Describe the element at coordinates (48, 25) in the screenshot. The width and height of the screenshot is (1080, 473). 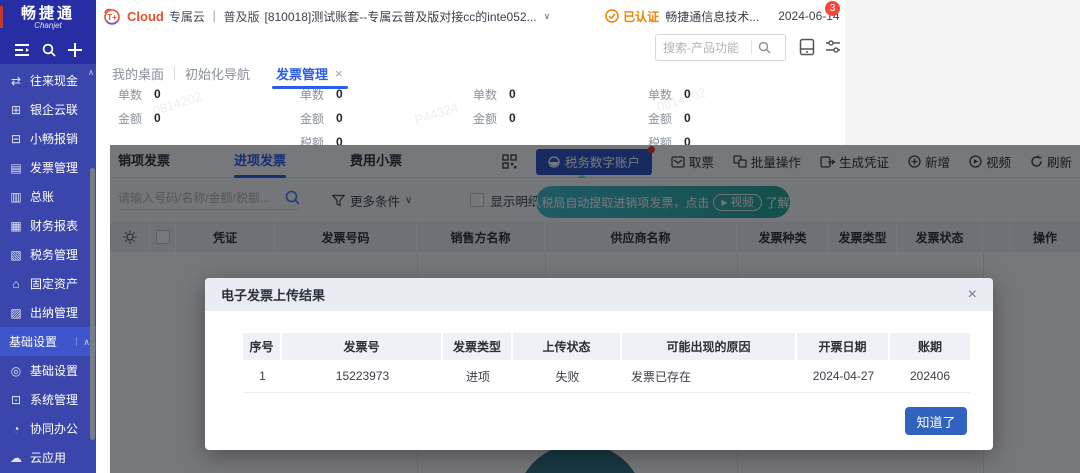
I see `logo-subtitle: Chanjet` at that location.